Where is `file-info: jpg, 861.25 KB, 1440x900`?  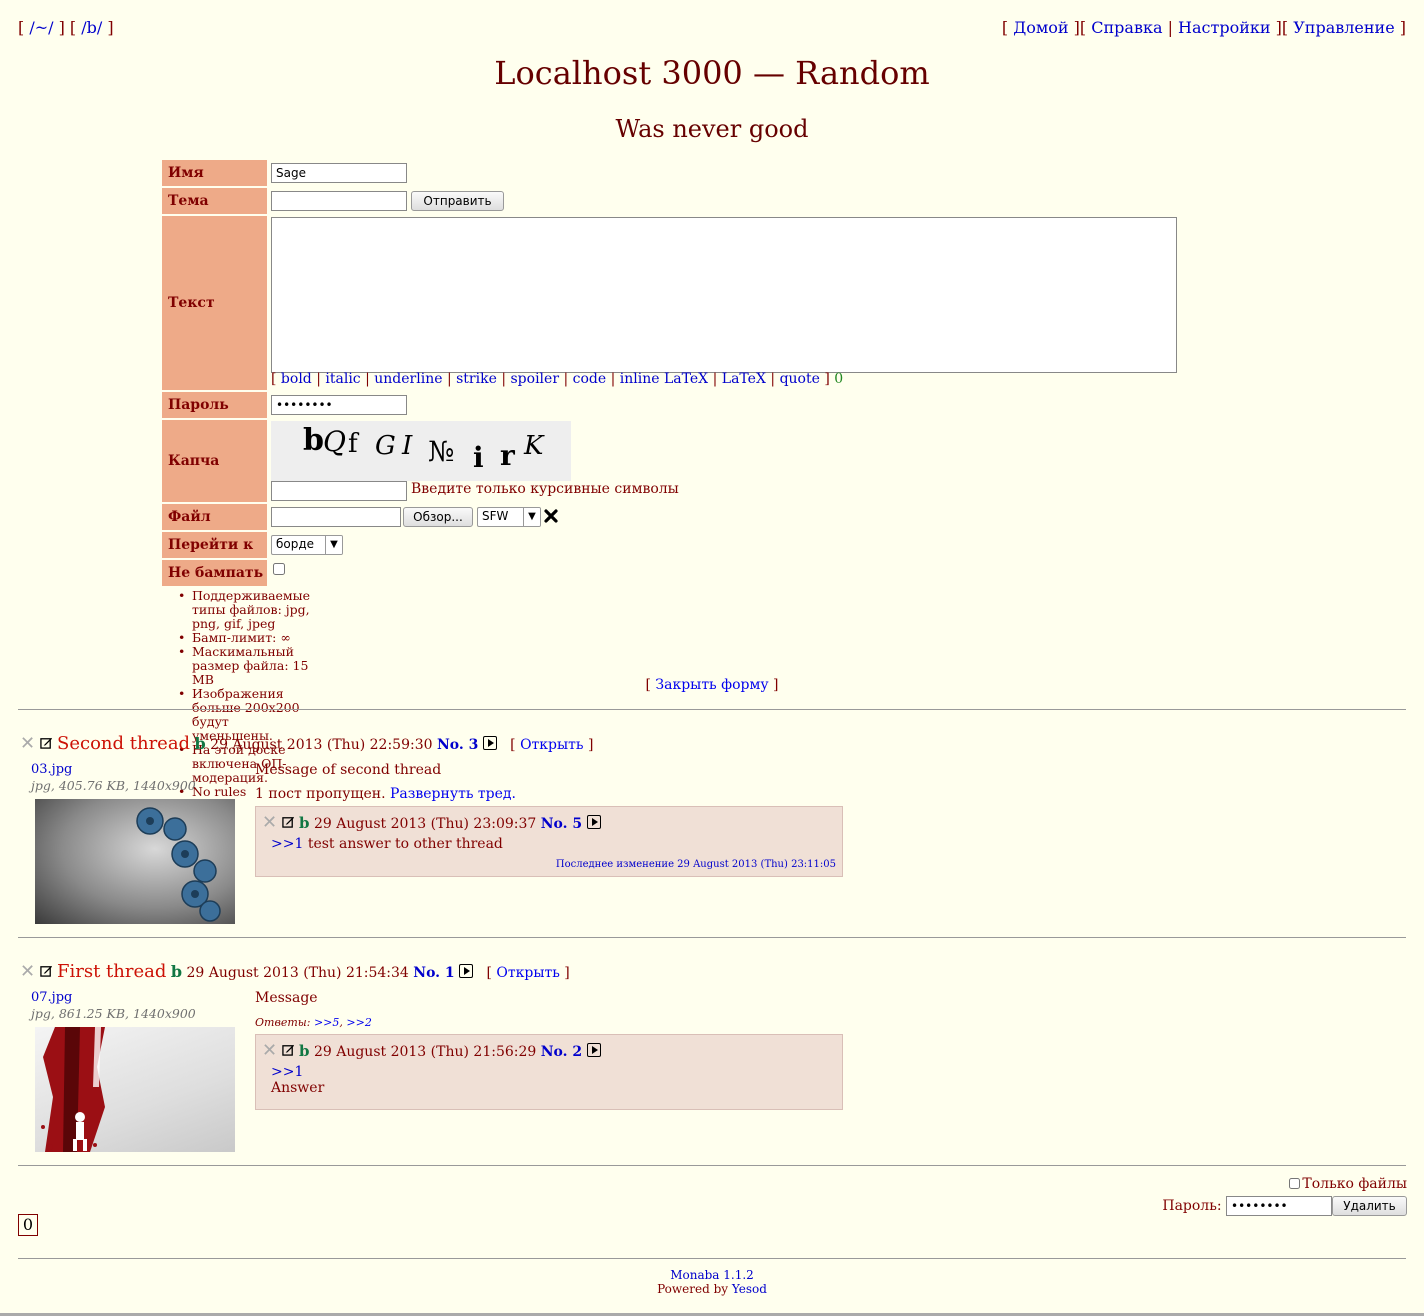 file-info: jpg, 861.25 KB, 1440x900 is located at coordinates (113, 1013).